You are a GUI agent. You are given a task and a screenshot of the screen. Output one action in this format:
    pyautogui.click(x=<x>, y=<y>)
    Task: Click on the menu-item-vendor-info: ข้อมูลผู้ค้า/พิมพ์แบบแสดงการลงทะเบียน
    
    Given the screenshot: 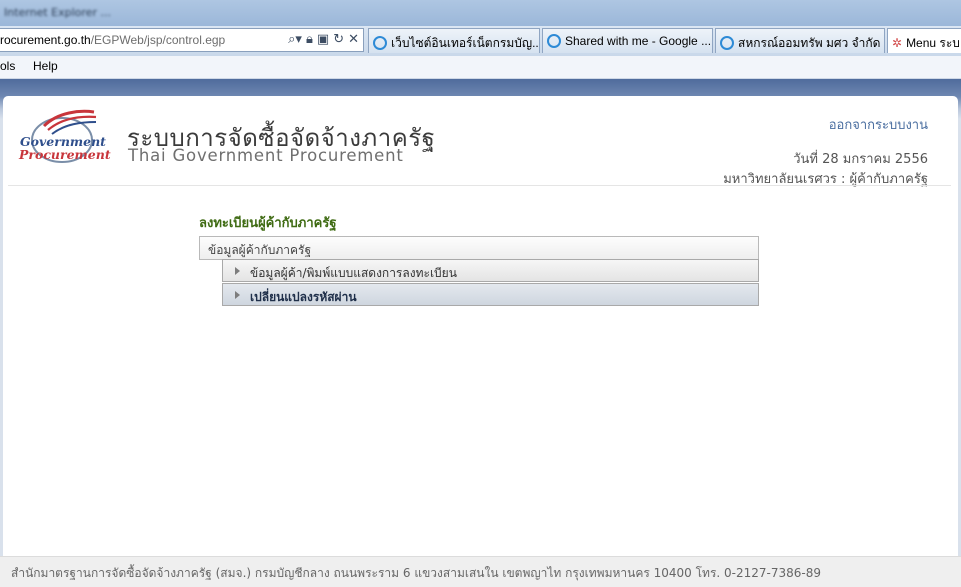 What is the action you would take?
    pyautogui.click(x=490, y=270)
    